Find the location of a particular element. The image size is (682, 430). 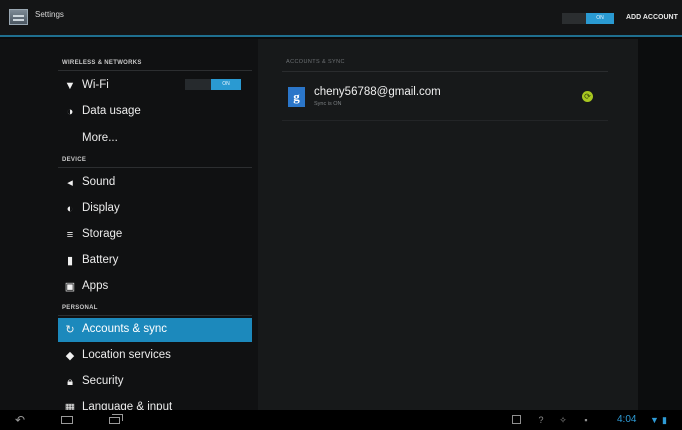

data-usage-icon: ◑ is located at coordinates (70, 112).